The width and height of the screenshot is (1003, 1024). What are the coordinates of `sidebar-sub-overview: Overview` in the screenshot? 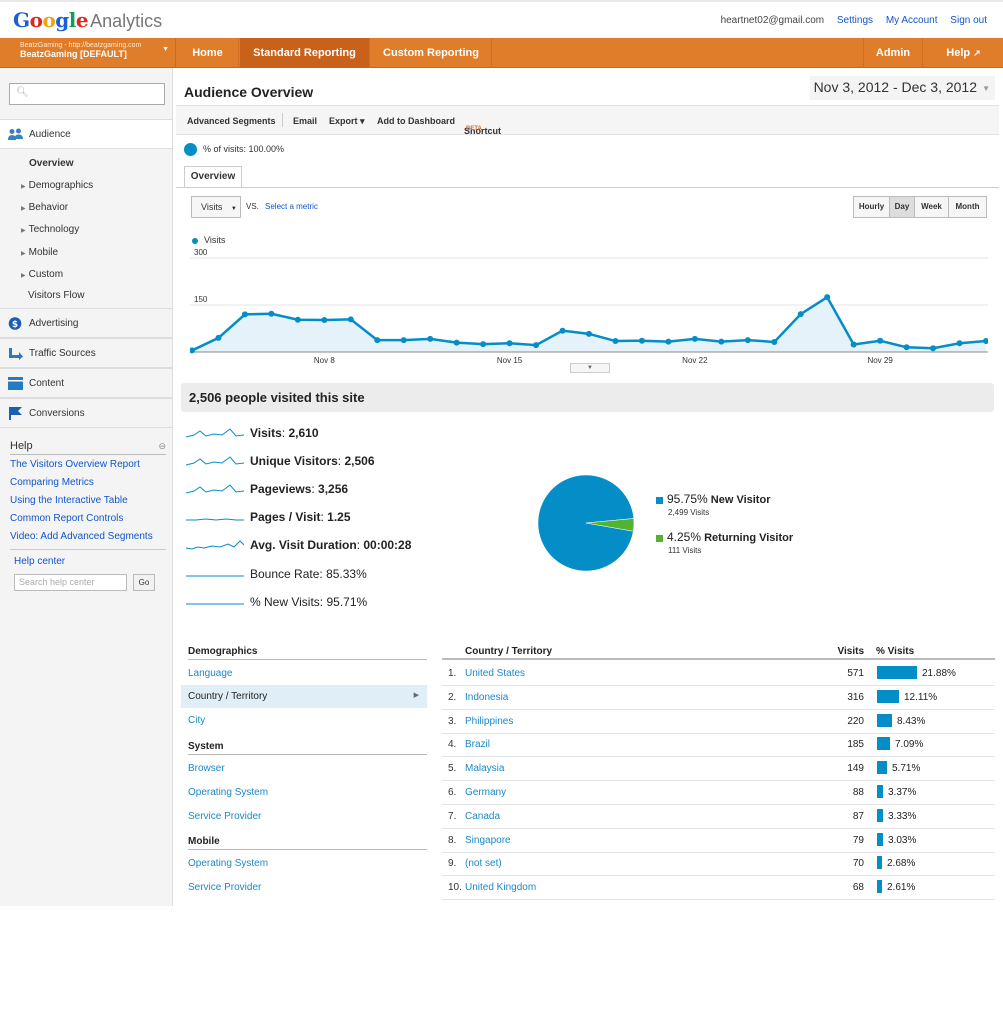 It's located at (51, 163).